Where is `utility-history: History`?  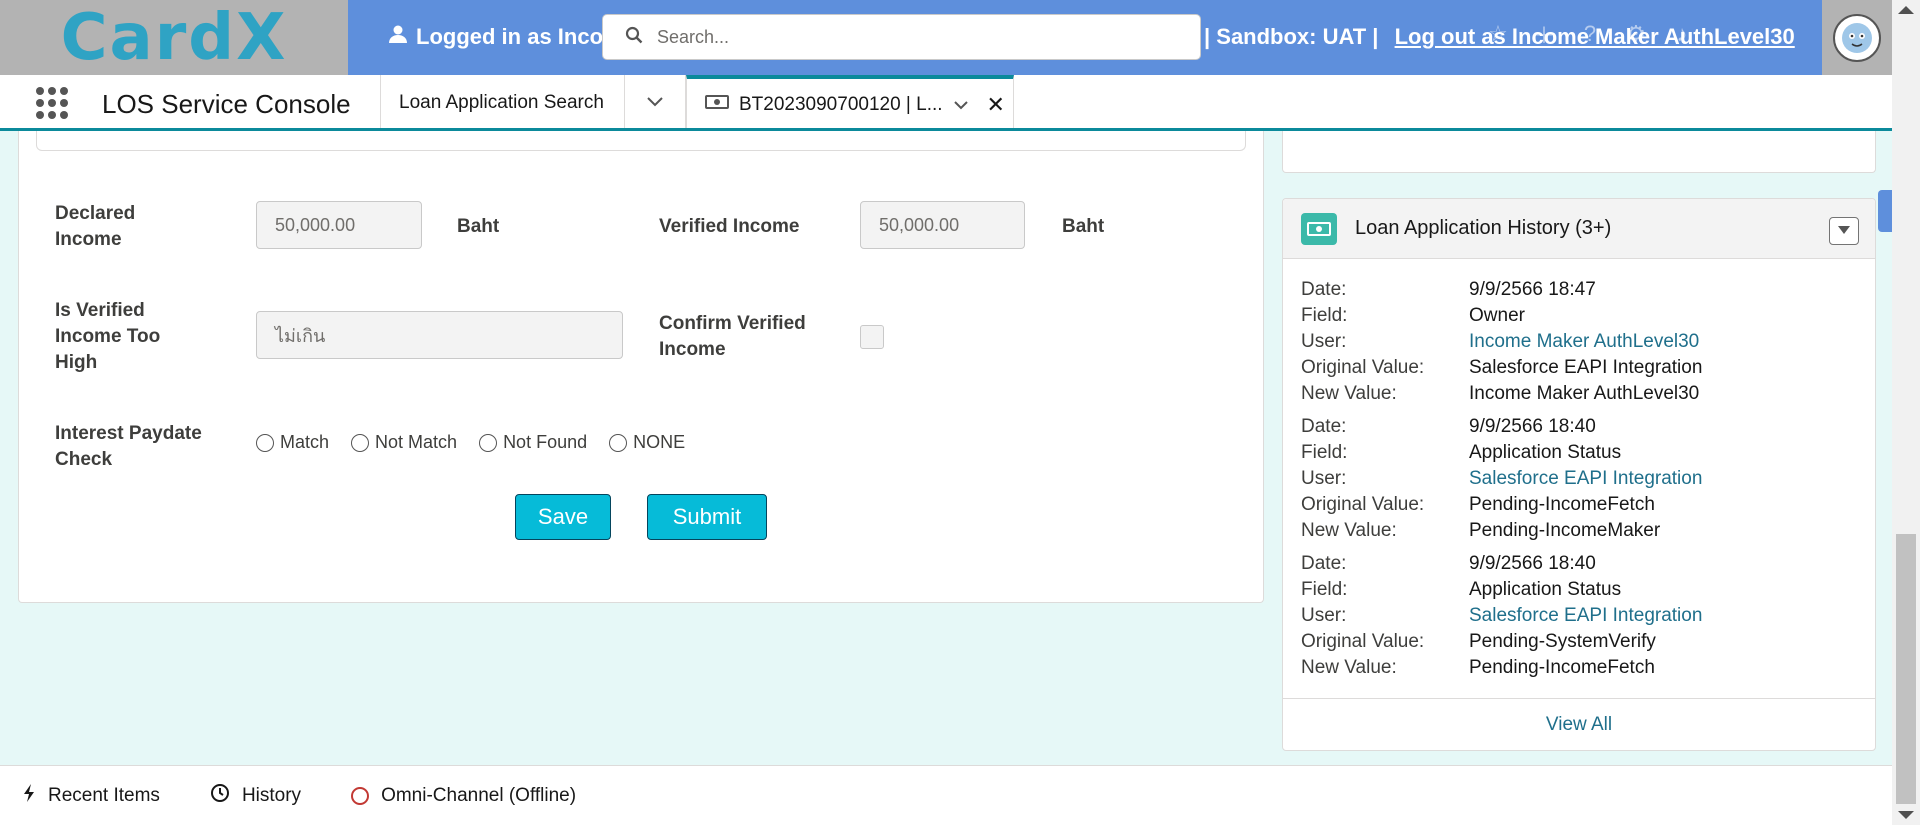 utility-history: History is located at coordinates (255, 796).